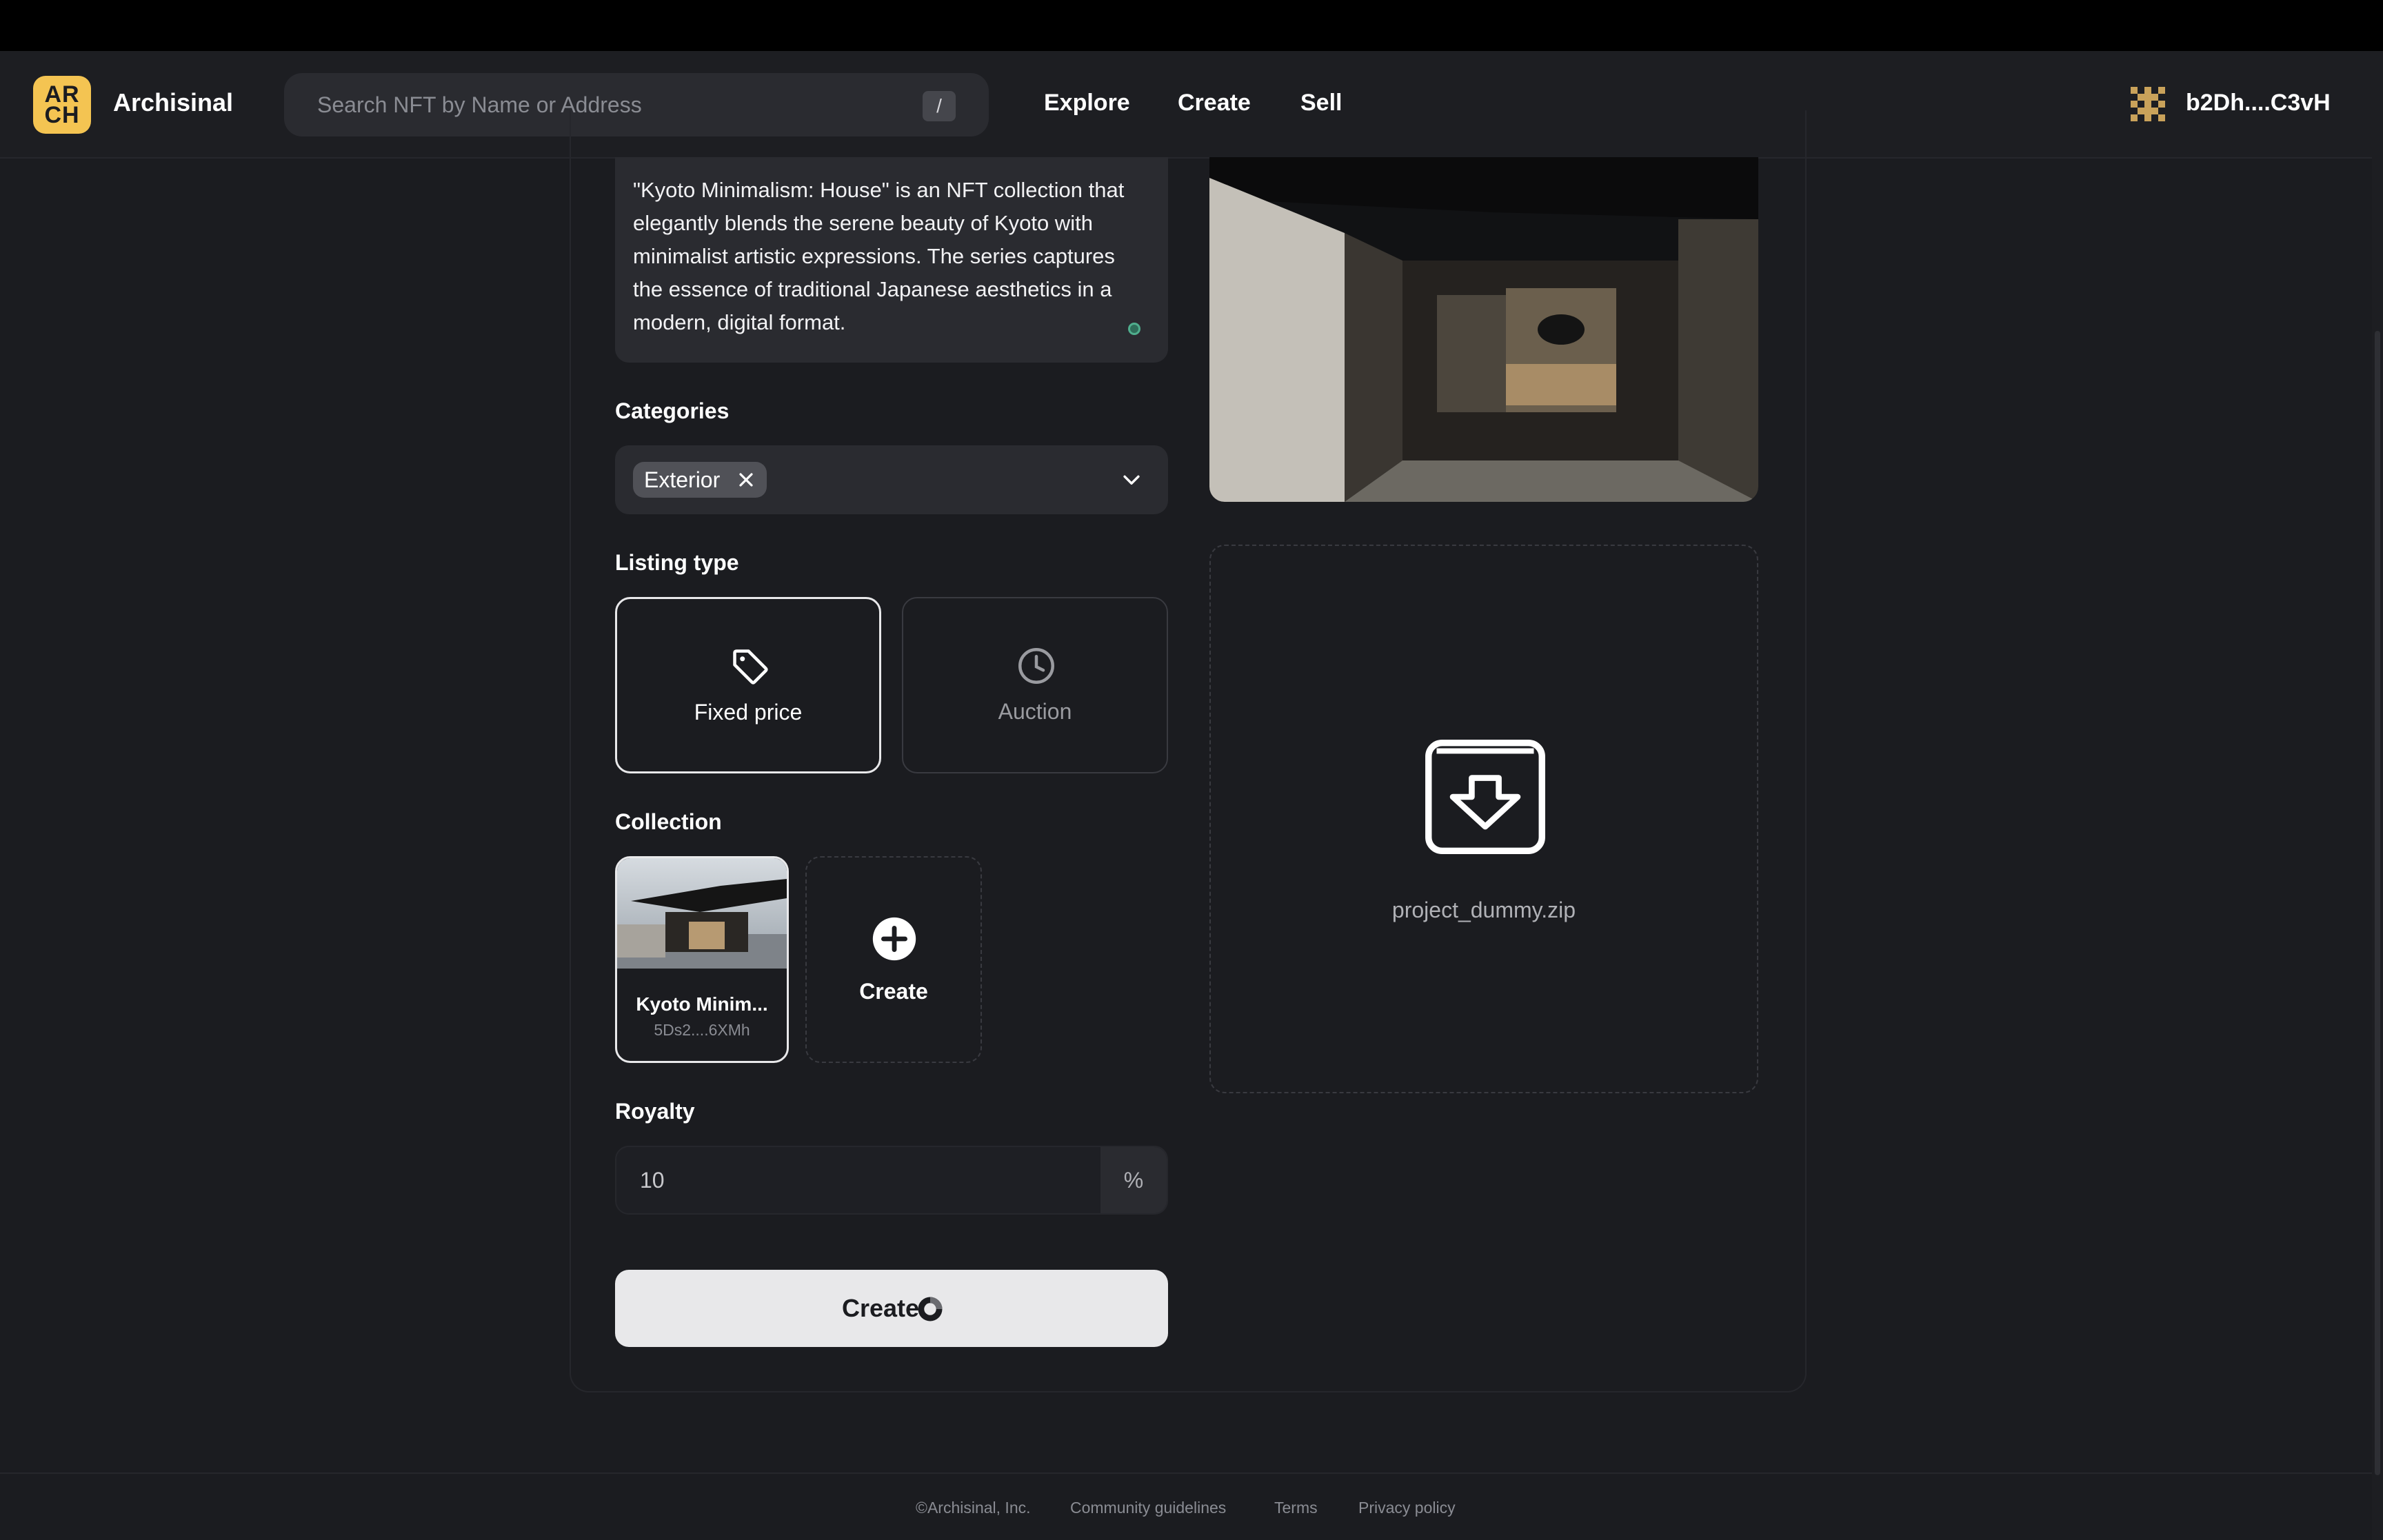 The image size is (2383, 1540). Describe the element at coordinates (1134, 329) in the screenshot. I see `grammar-status-icon` at that location.